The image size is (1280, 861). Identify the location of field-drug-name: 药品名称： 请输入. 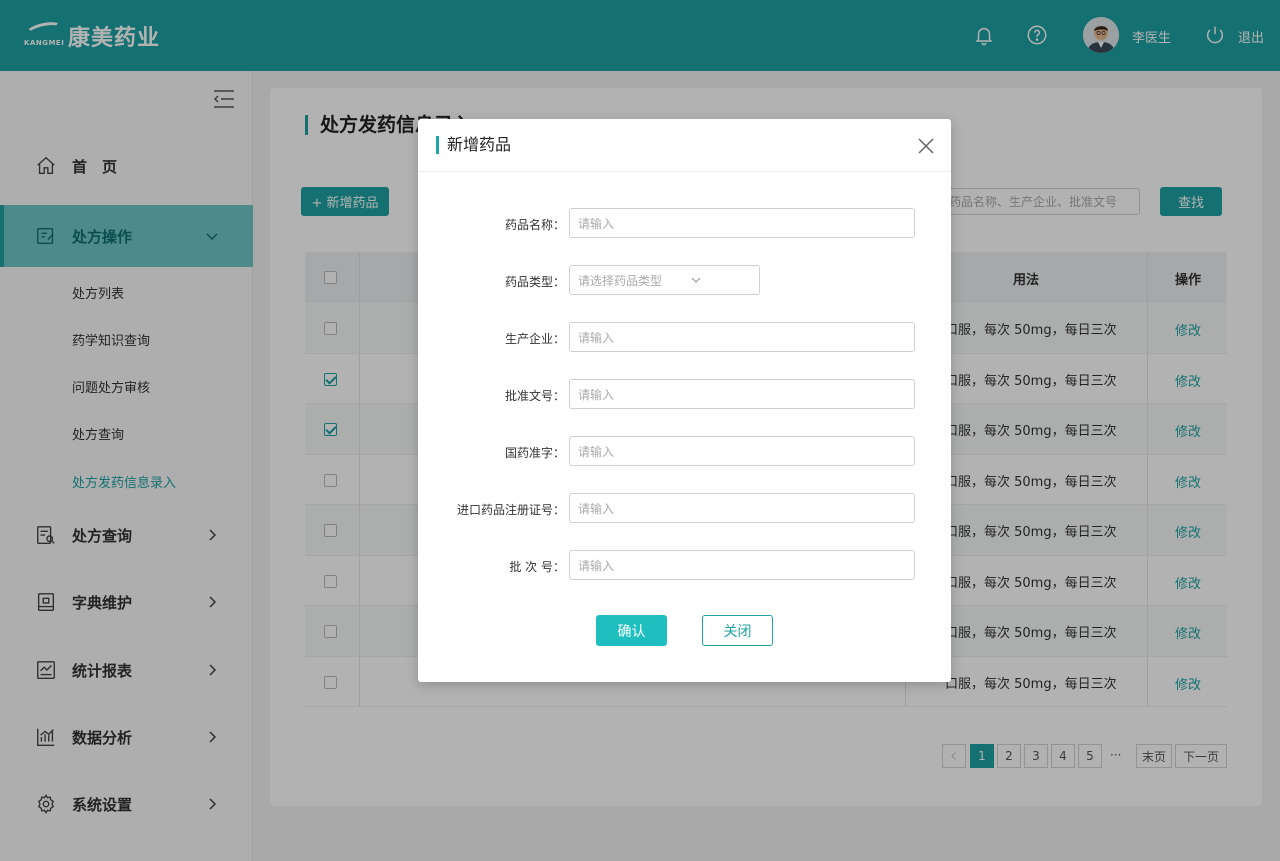
(684, 223).